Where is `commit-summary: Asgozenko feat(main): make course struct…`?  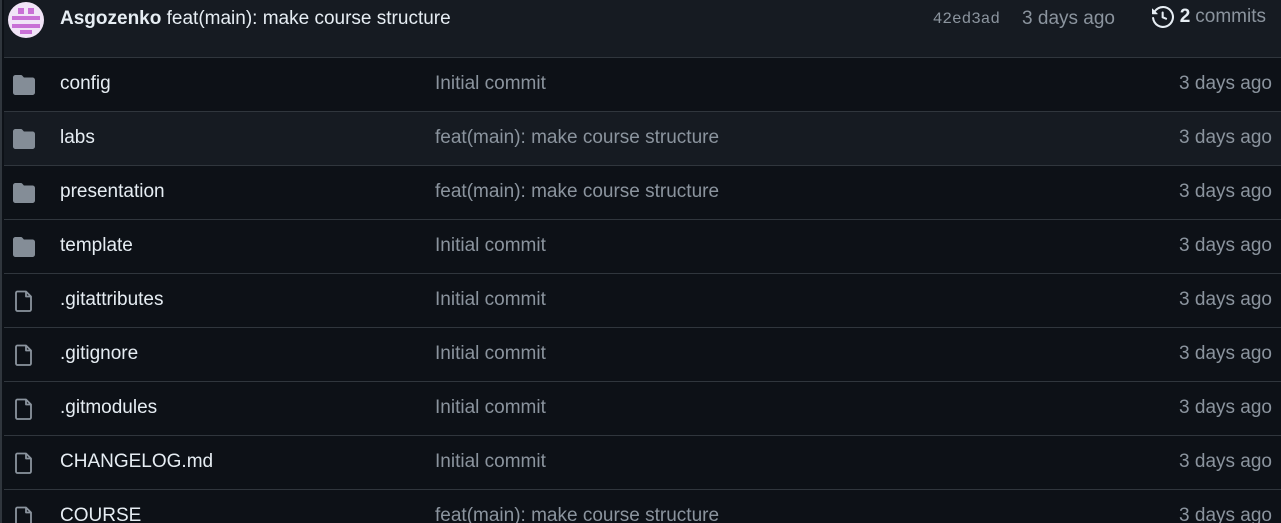 commit-summary: Asgozenko feat(main): make course struct… is located at coordinates (255, 19).